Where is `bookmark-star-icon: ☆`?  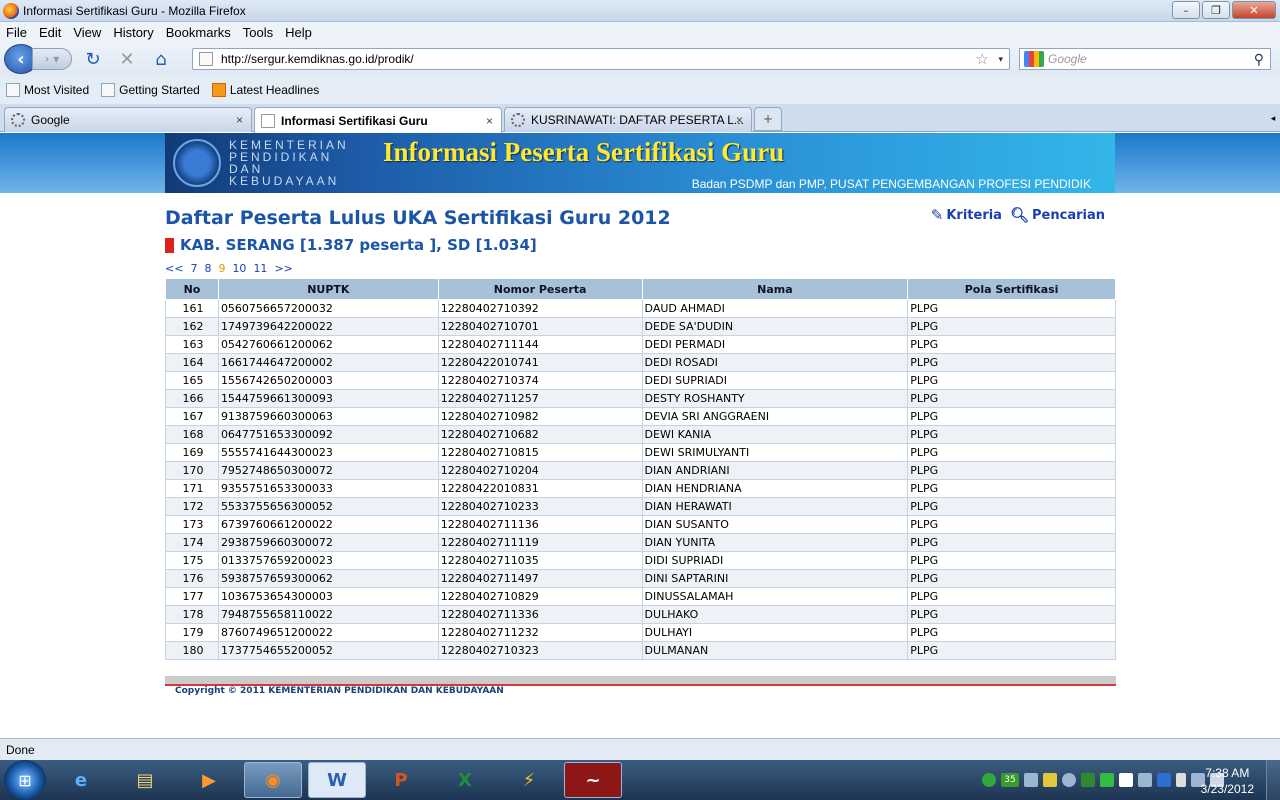 bookmark-star-icon: ☆ is located at coordinates (982, 59).